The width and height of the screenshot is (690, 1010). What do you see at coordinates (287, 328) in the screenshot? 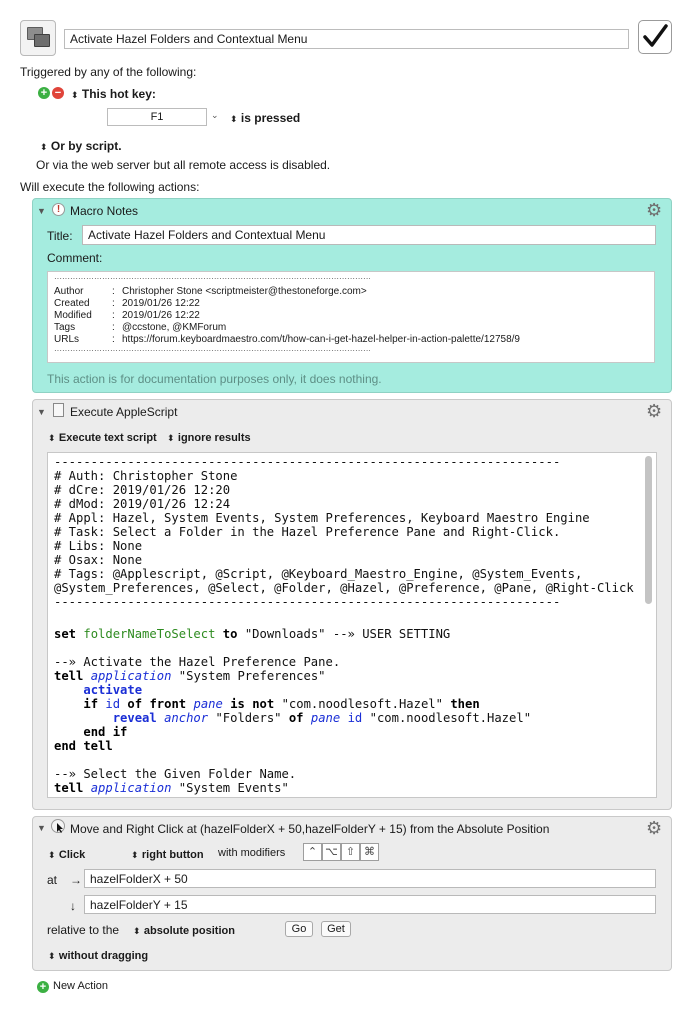
I see `comment-line: Tags: @ccstone, @KMForum` at bounding box center [287, 328].